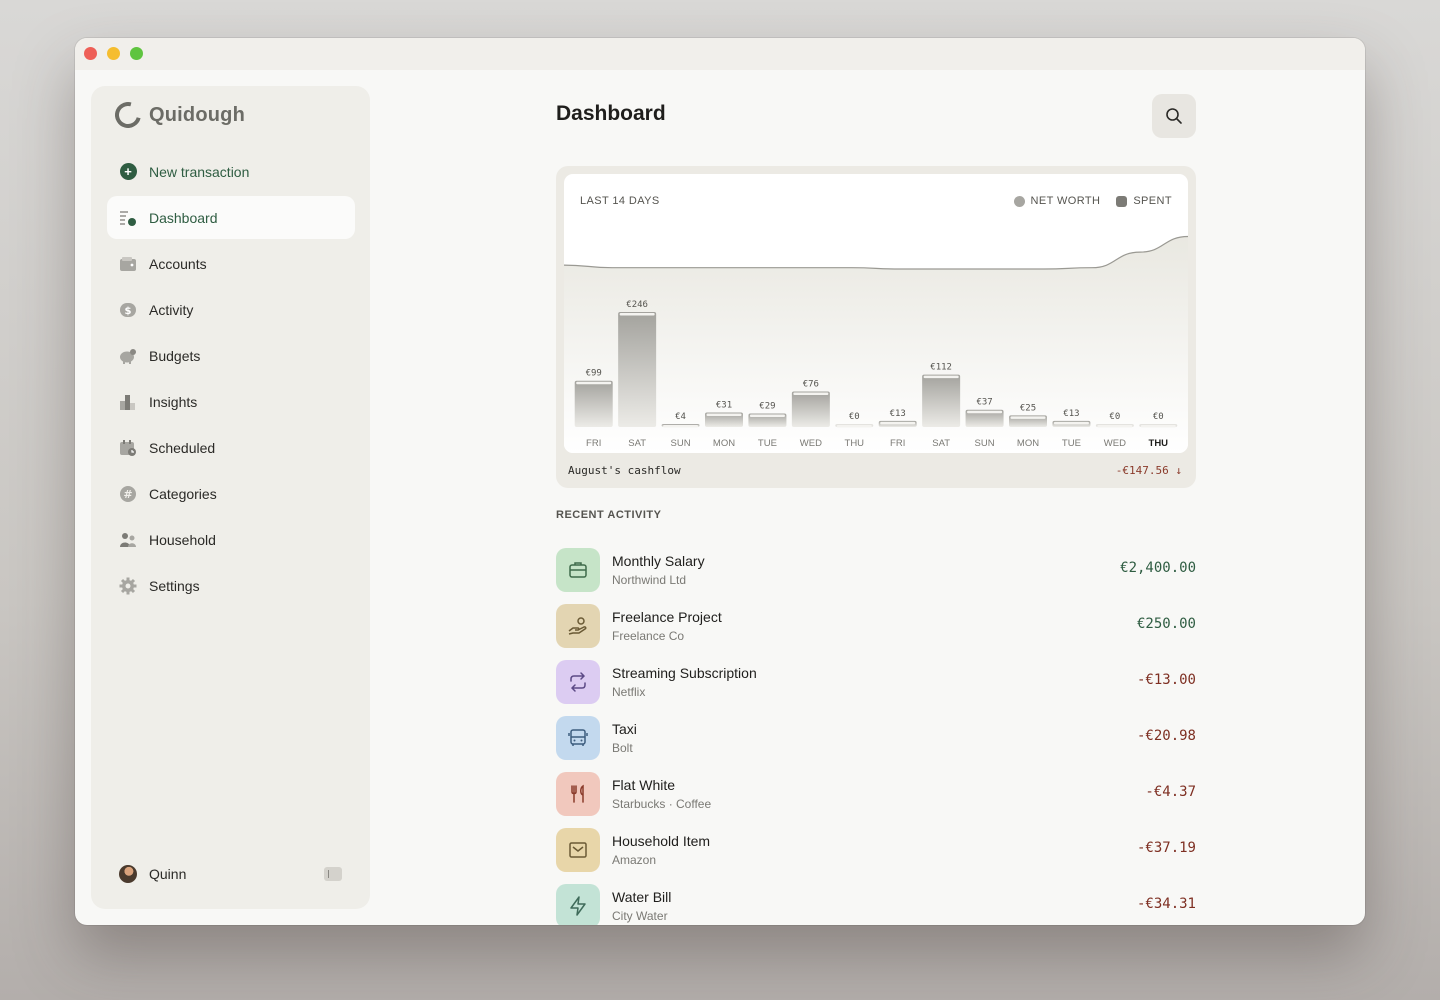  I want to click on activity-title: Water Bill, so click(642, 897).